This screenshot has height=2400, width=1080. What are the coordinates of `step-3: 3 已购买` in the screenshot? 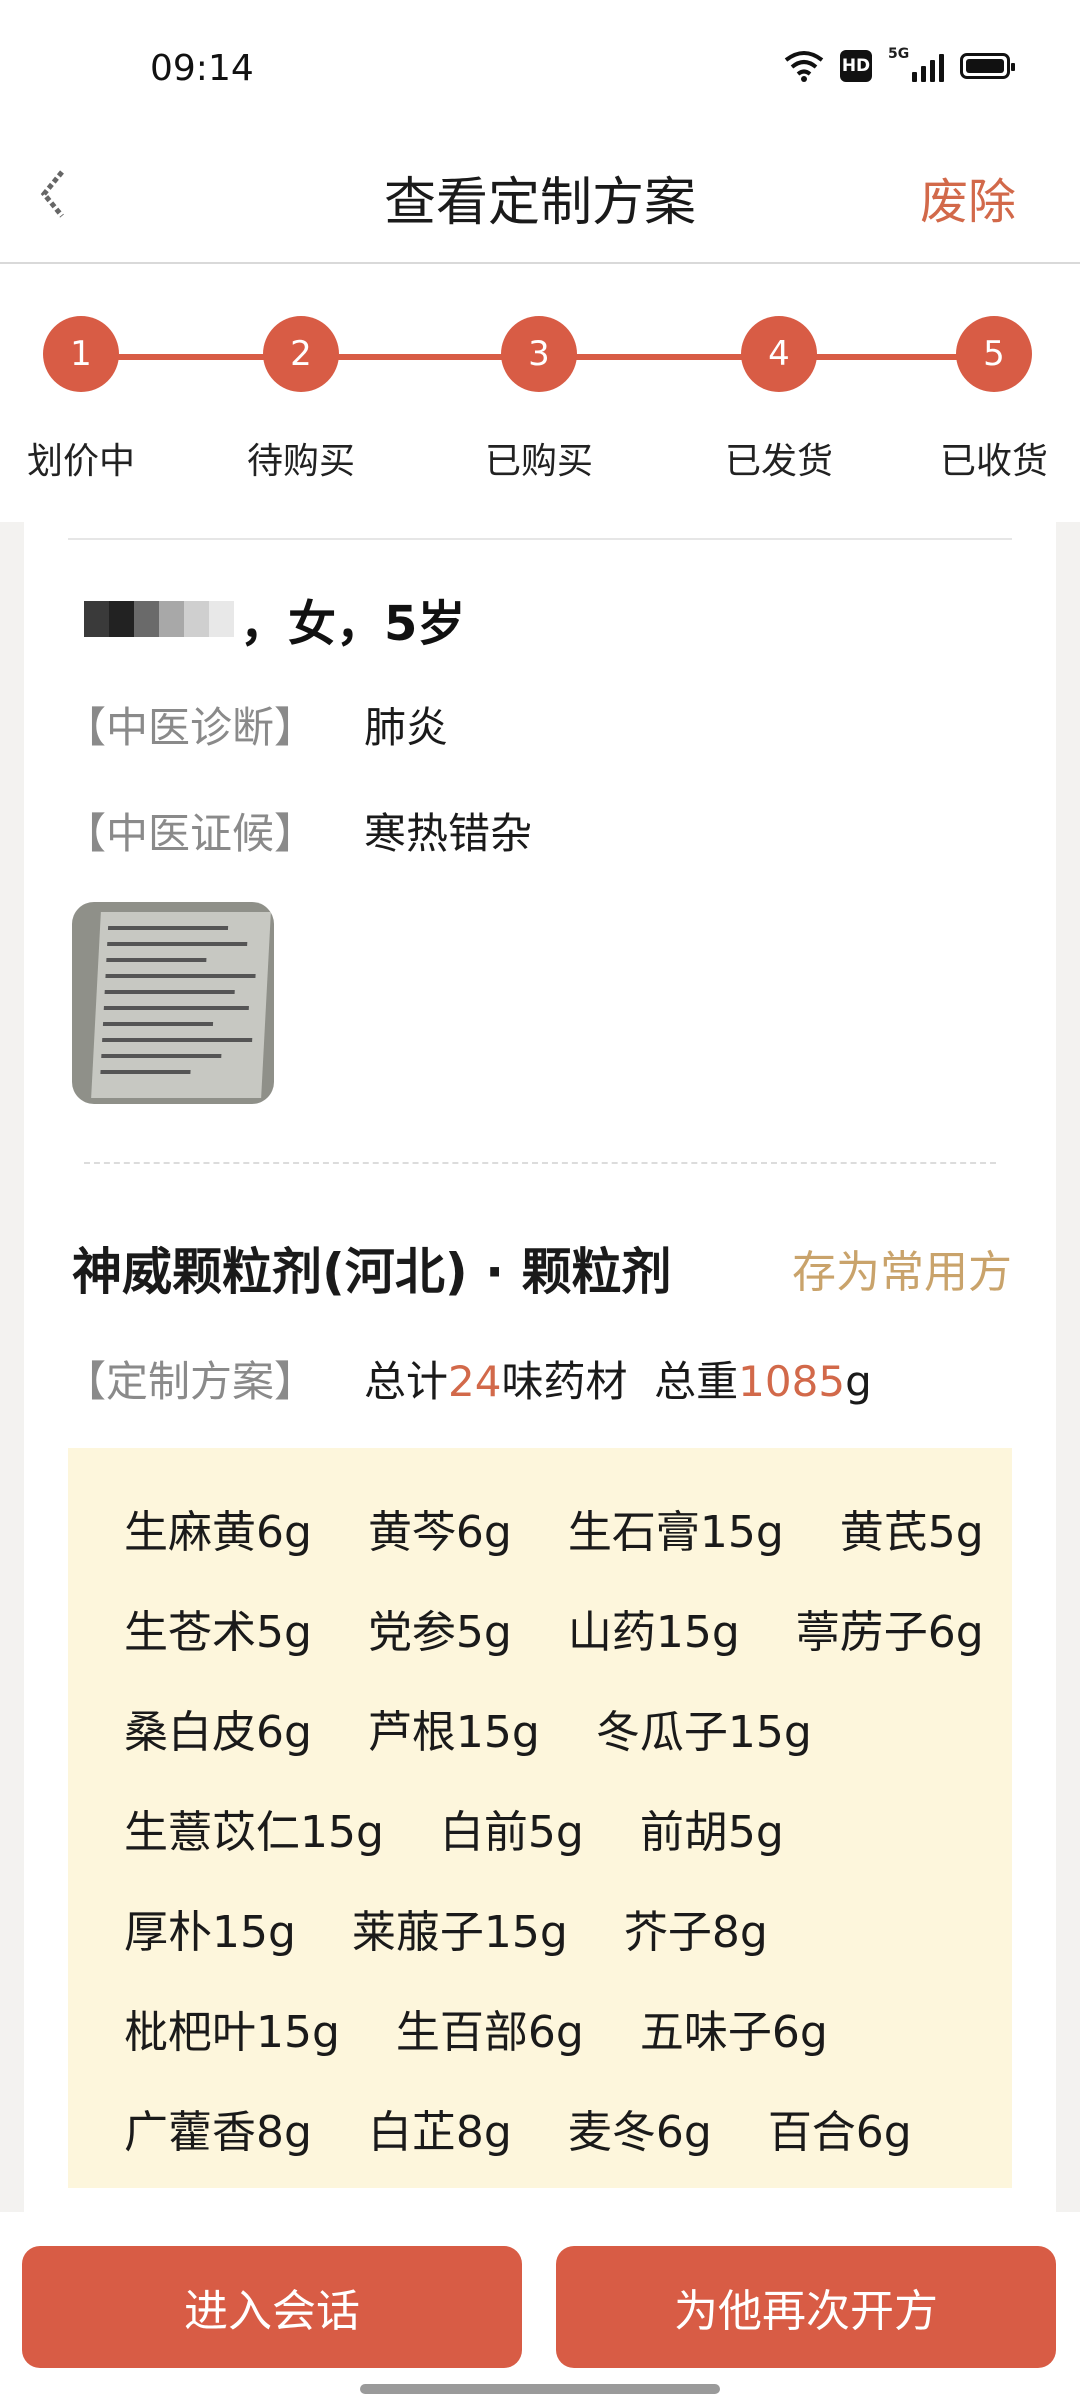 It's located at (539, 399).